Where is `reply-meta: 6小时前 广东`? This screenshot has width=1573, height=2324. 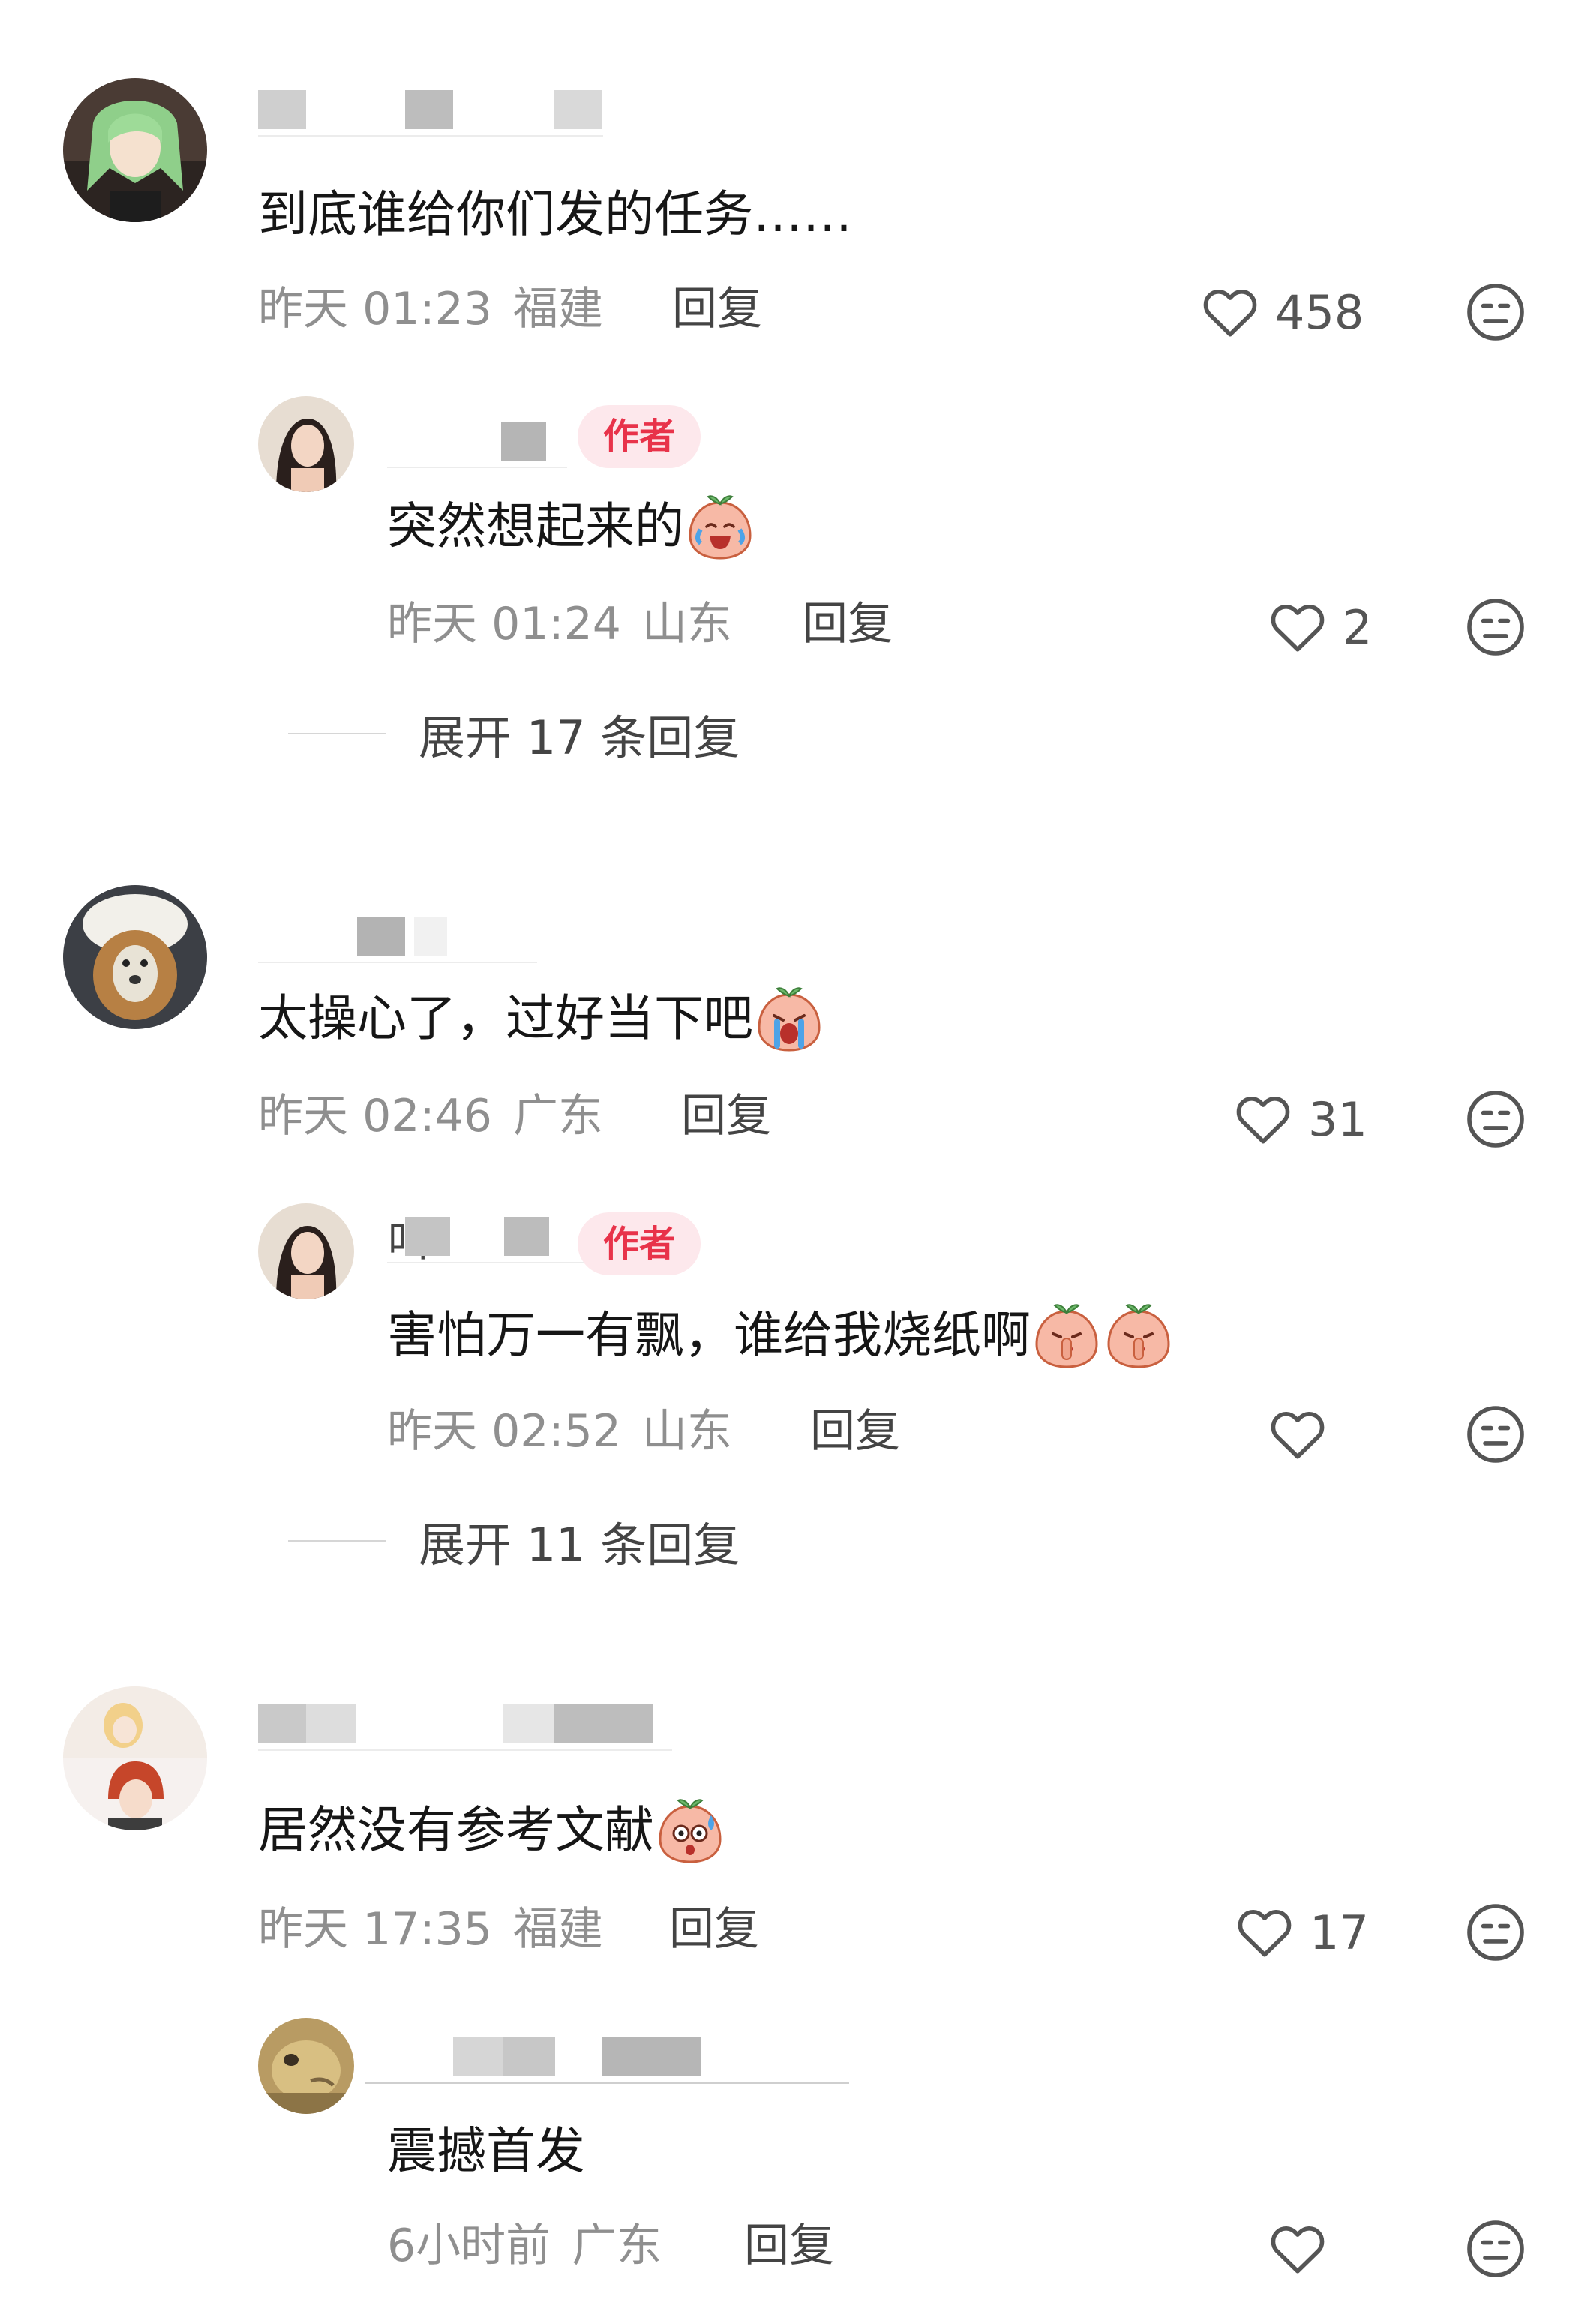
reply-meta: 6小时前 广东 is located at coordinates (524, 2245).